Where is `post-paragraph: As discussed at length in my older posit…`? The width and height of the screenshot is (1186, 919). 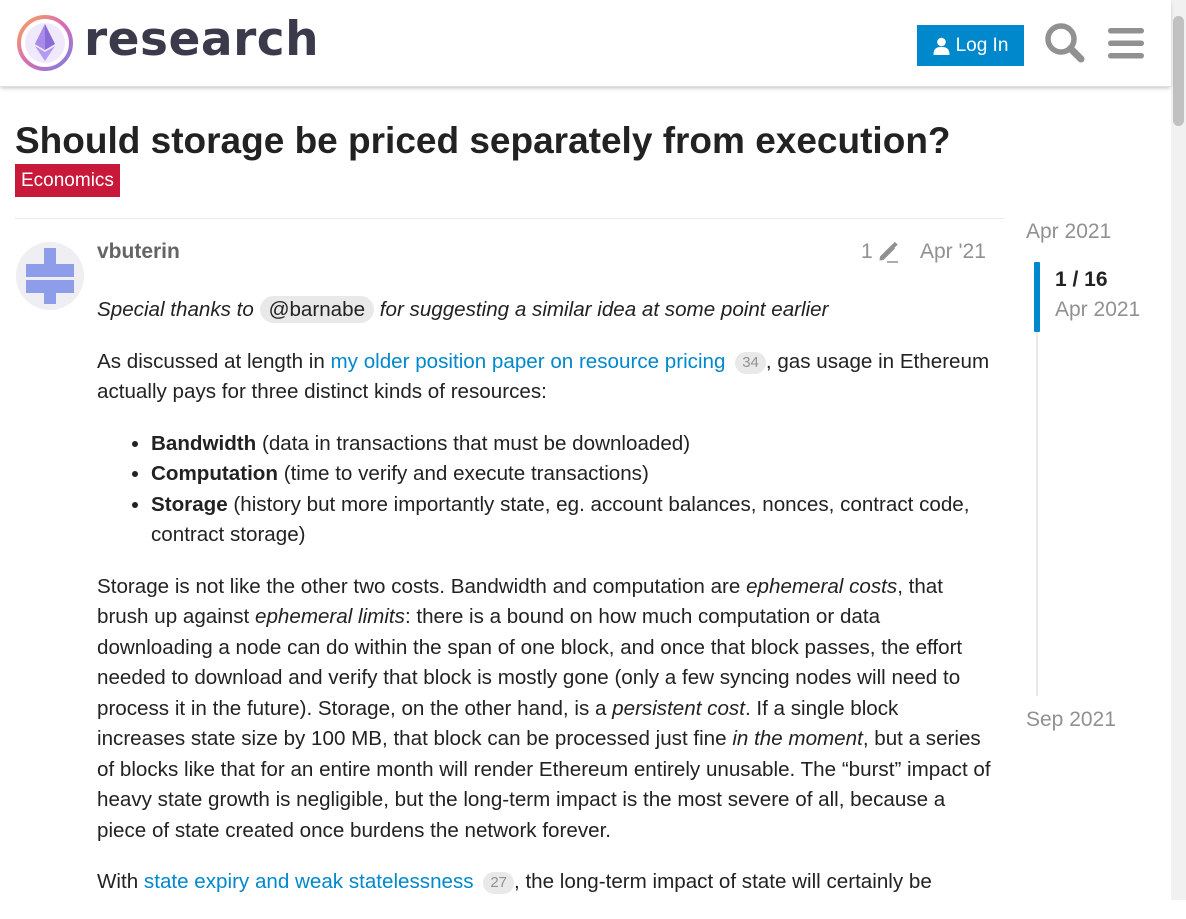
post-paragraph: As discussed at length in my older posit… is located at coordinates (544, 377).